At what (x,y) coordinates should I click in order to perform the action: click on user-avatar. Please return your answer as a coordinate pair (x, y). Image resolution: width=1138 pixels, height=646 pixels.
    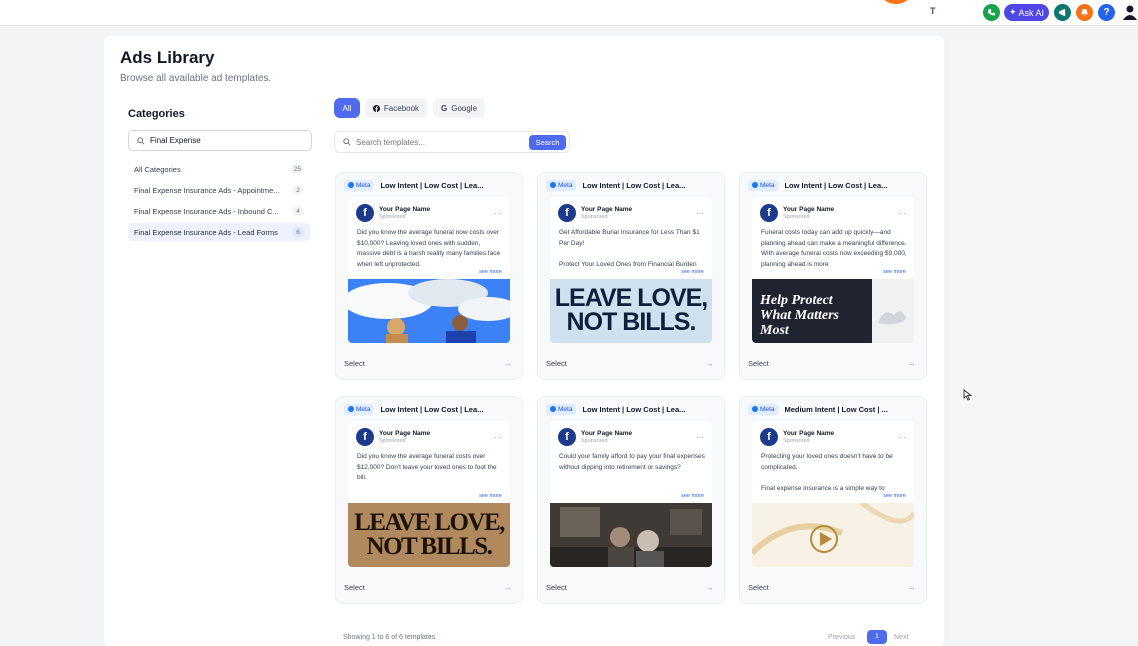
    Looking at the image, I should click on (1130, 12).